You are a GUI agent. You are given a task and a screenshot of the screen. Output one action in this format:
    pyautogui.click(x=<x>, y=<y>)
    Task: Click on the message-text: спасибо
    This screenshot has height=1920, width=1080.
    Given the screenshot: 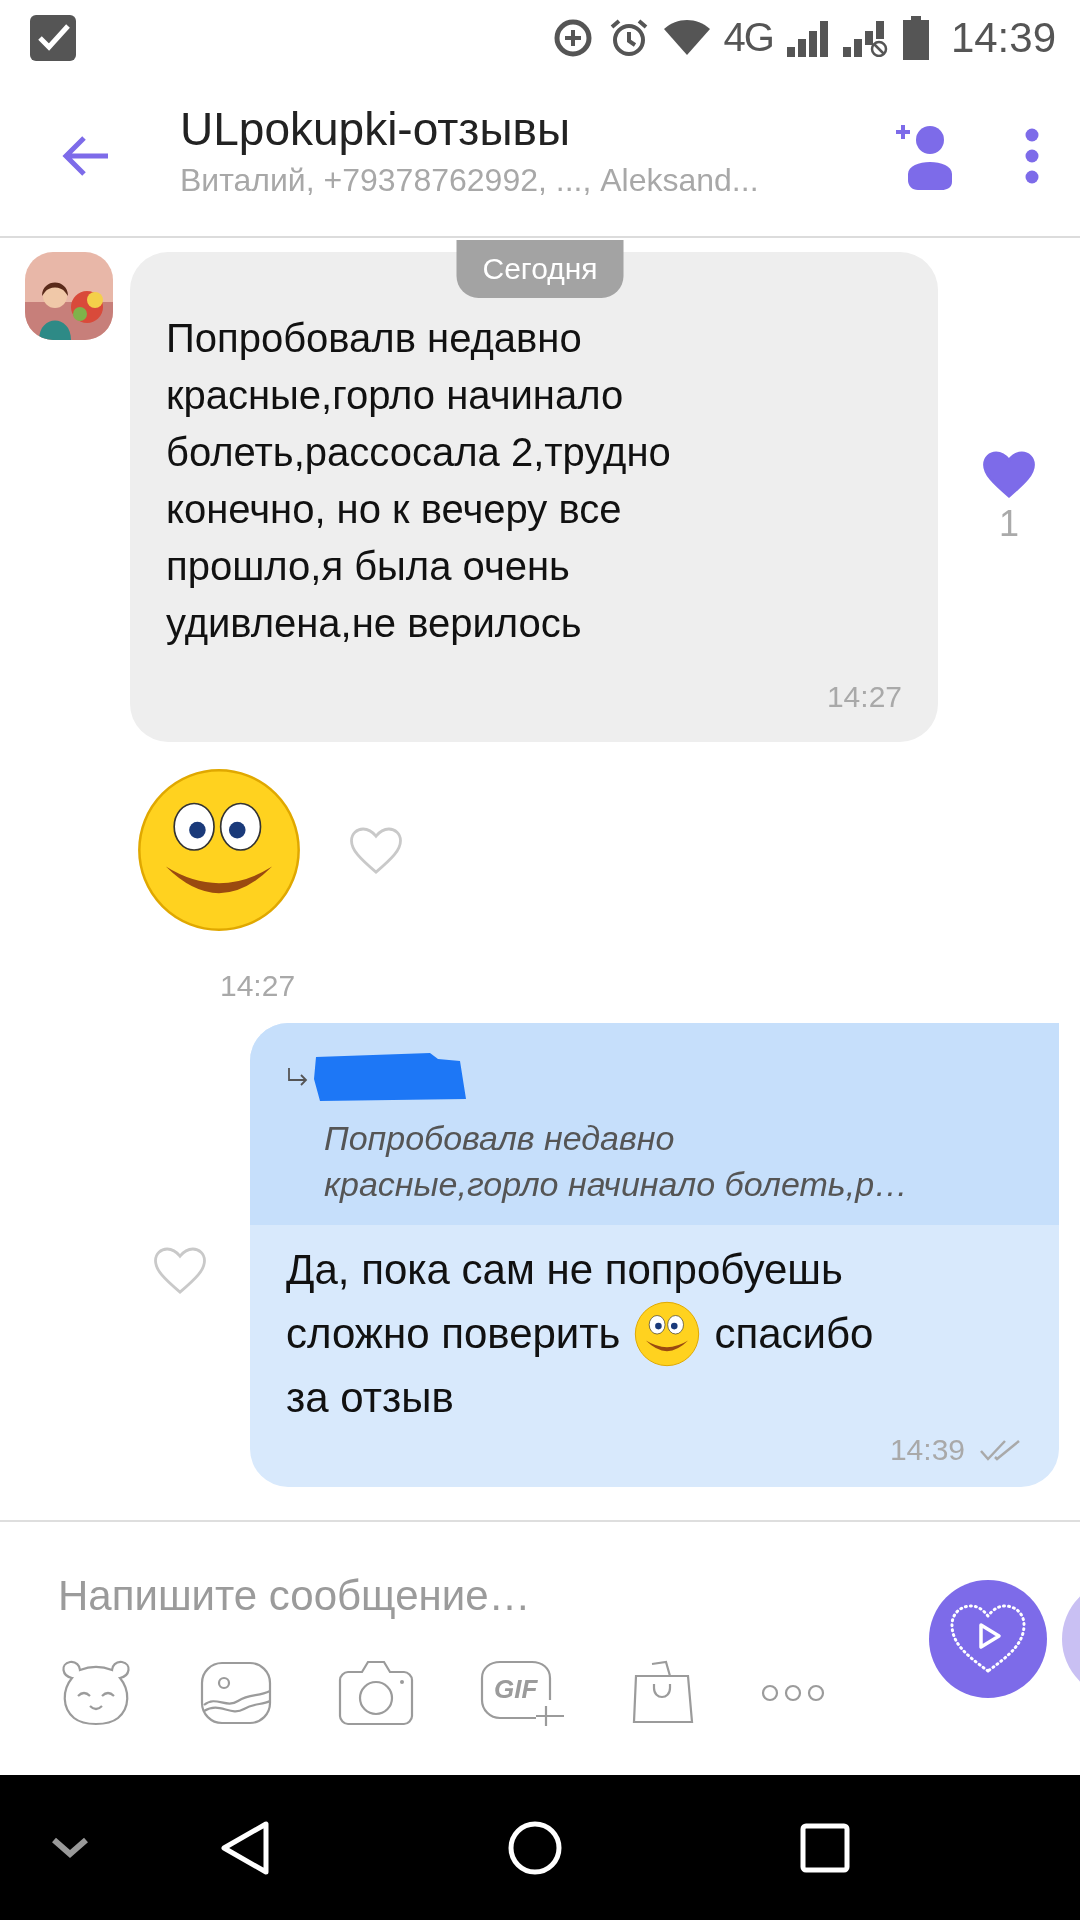 What is the action you would take?
    pyautogui.click(x=794, y=1334)
    